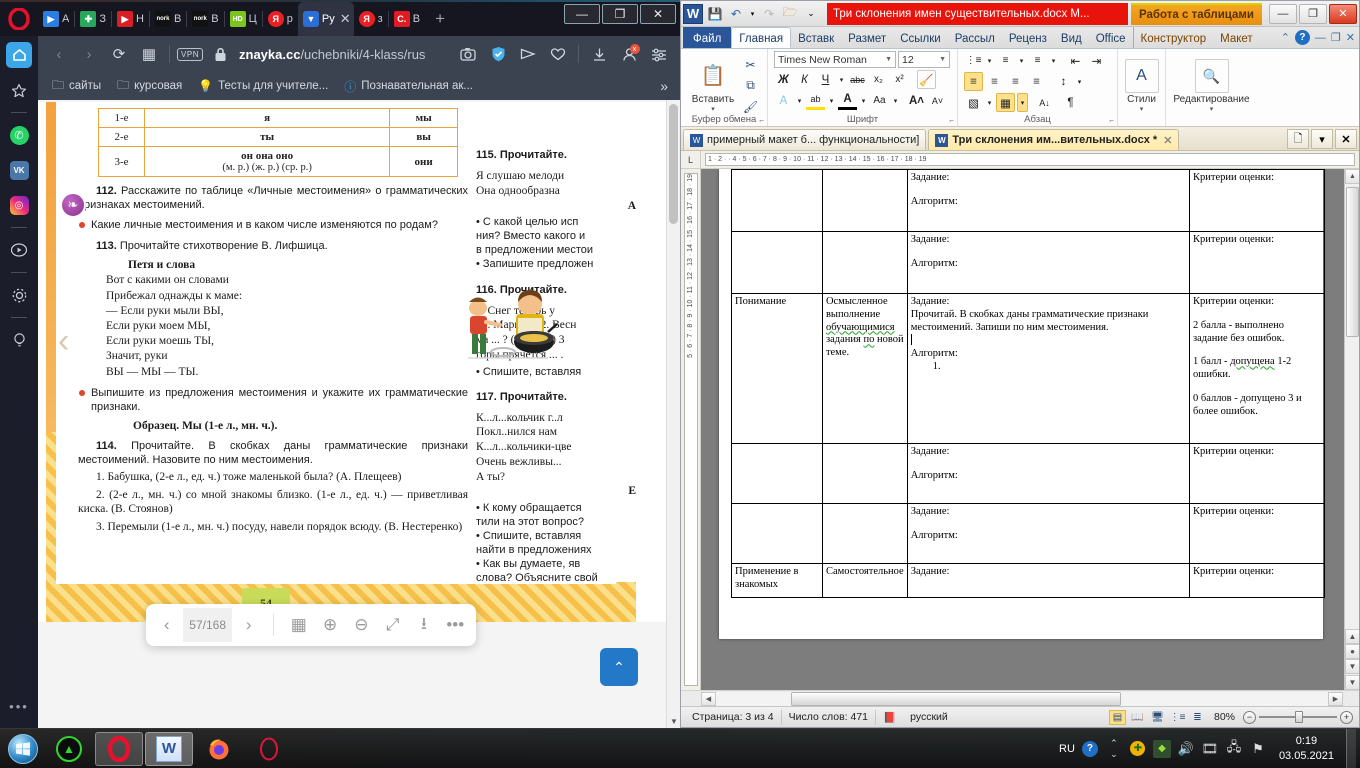  What do you see at coordinates (1352, 636) in the screenshot?
I see `previous-page-icon: ▲` at bounding box center [1352, 636].